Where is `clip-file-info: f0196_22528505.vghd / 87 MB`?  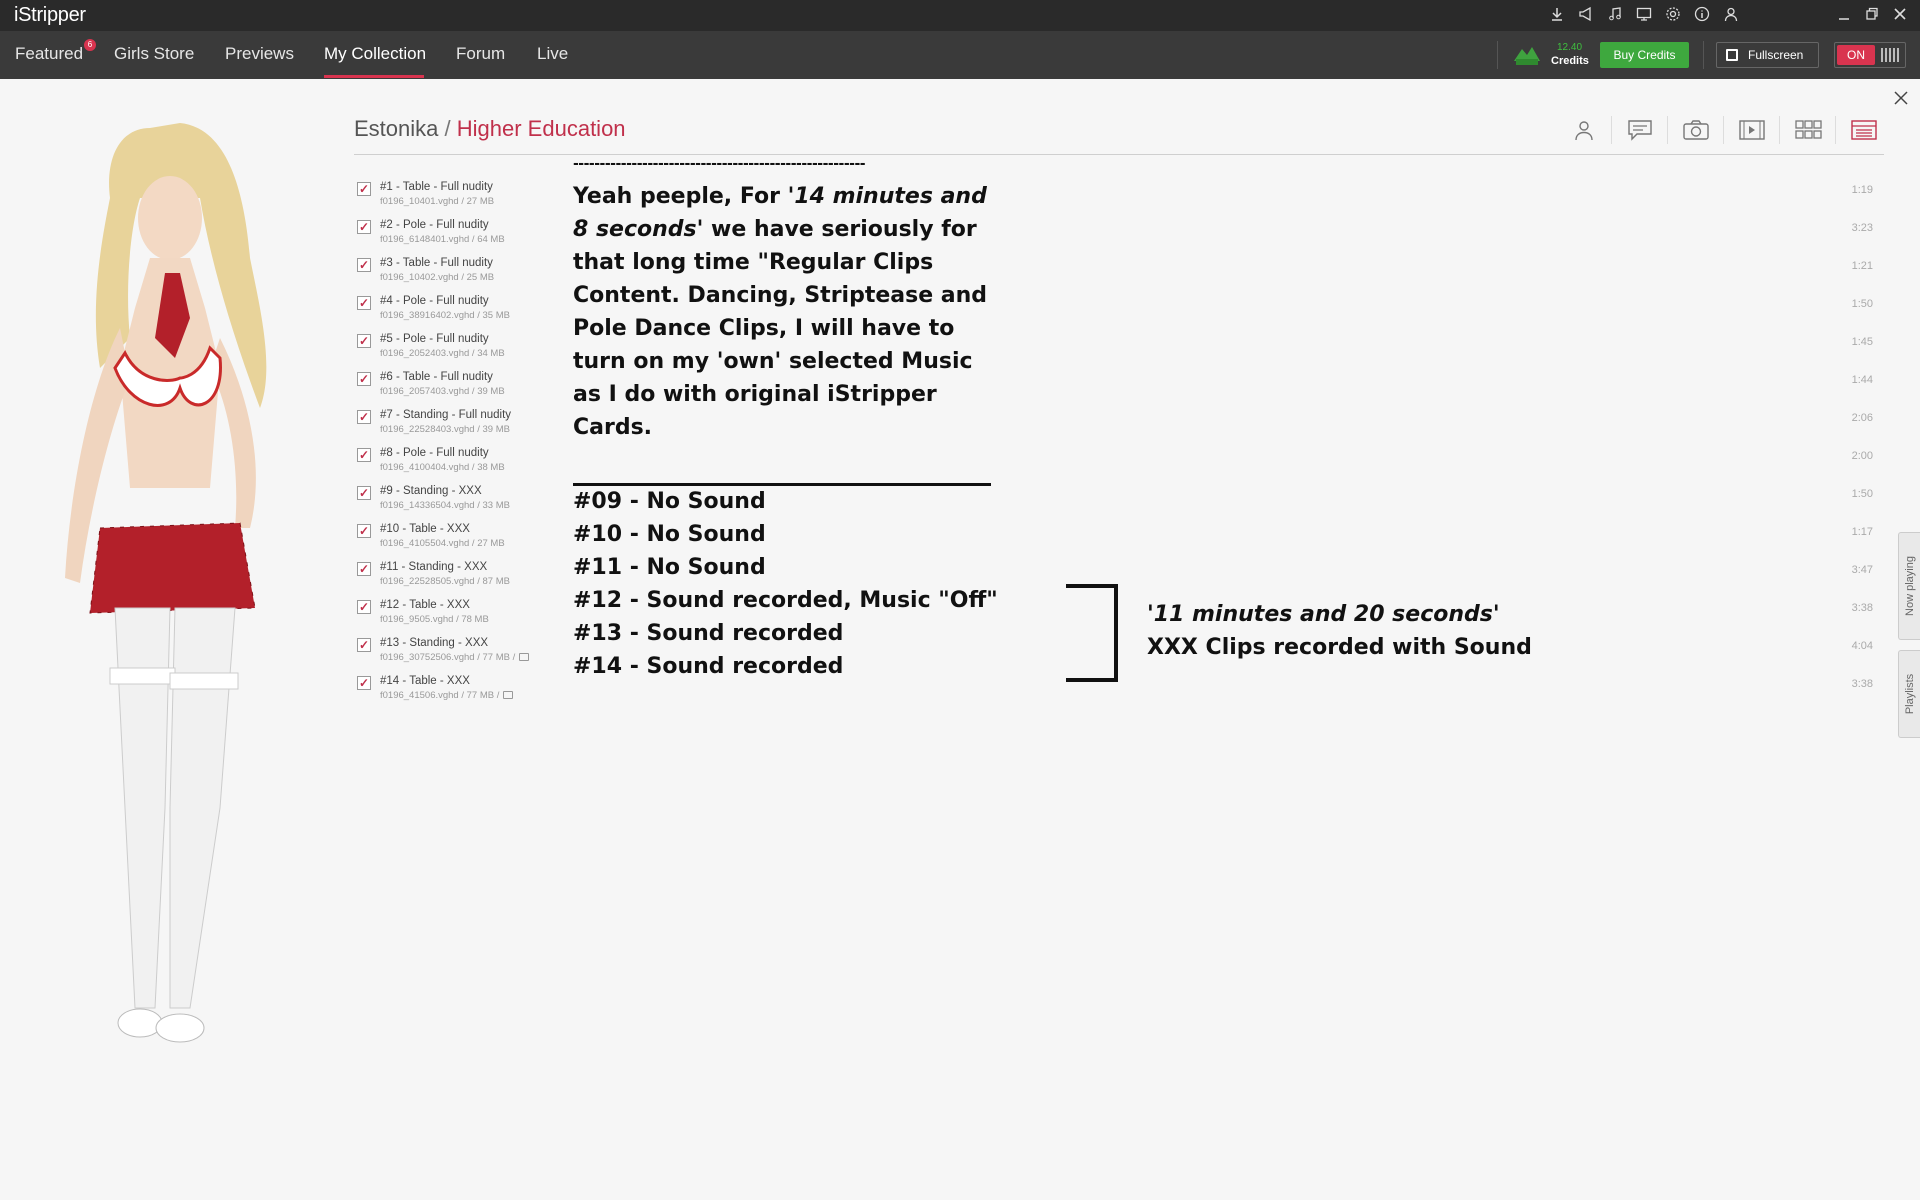 clip-file-info: f0196_22528505.vghd / 87 MB is located at coordinates (445, 581).